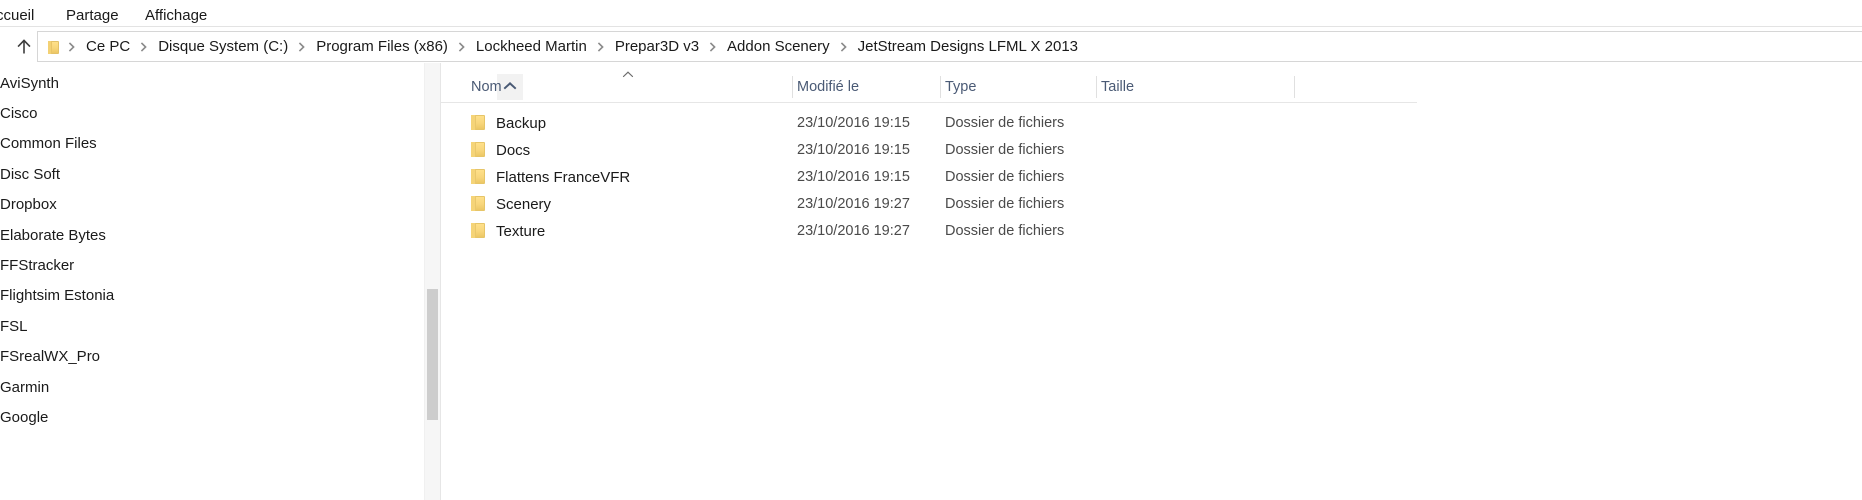 Image resolution: width=1862 pixels, height=500 pixels. What do you see at coordinates (778, 46) in the screenshot?
I see `breadcrumb-item-addon-scenery: Addon Scenery` at bounding box center [778, 46].